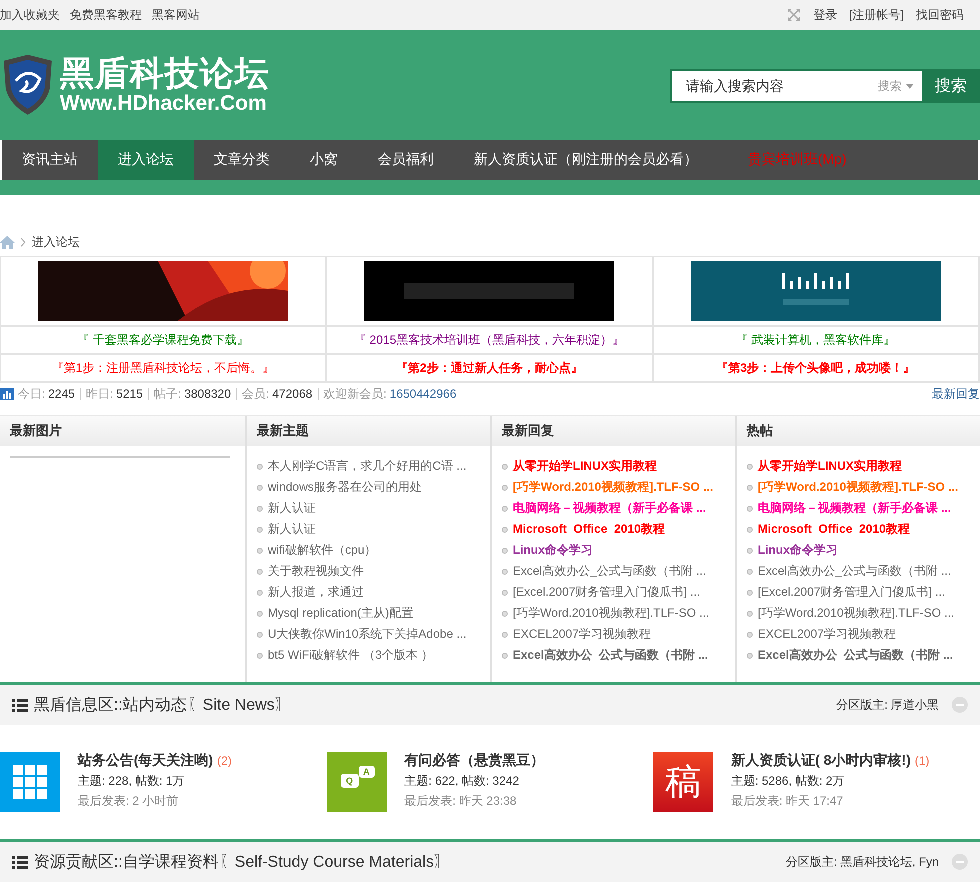 The height and width of the screenshot is (891, 980). I want to click on account-link: 登录, so click(825, 15).